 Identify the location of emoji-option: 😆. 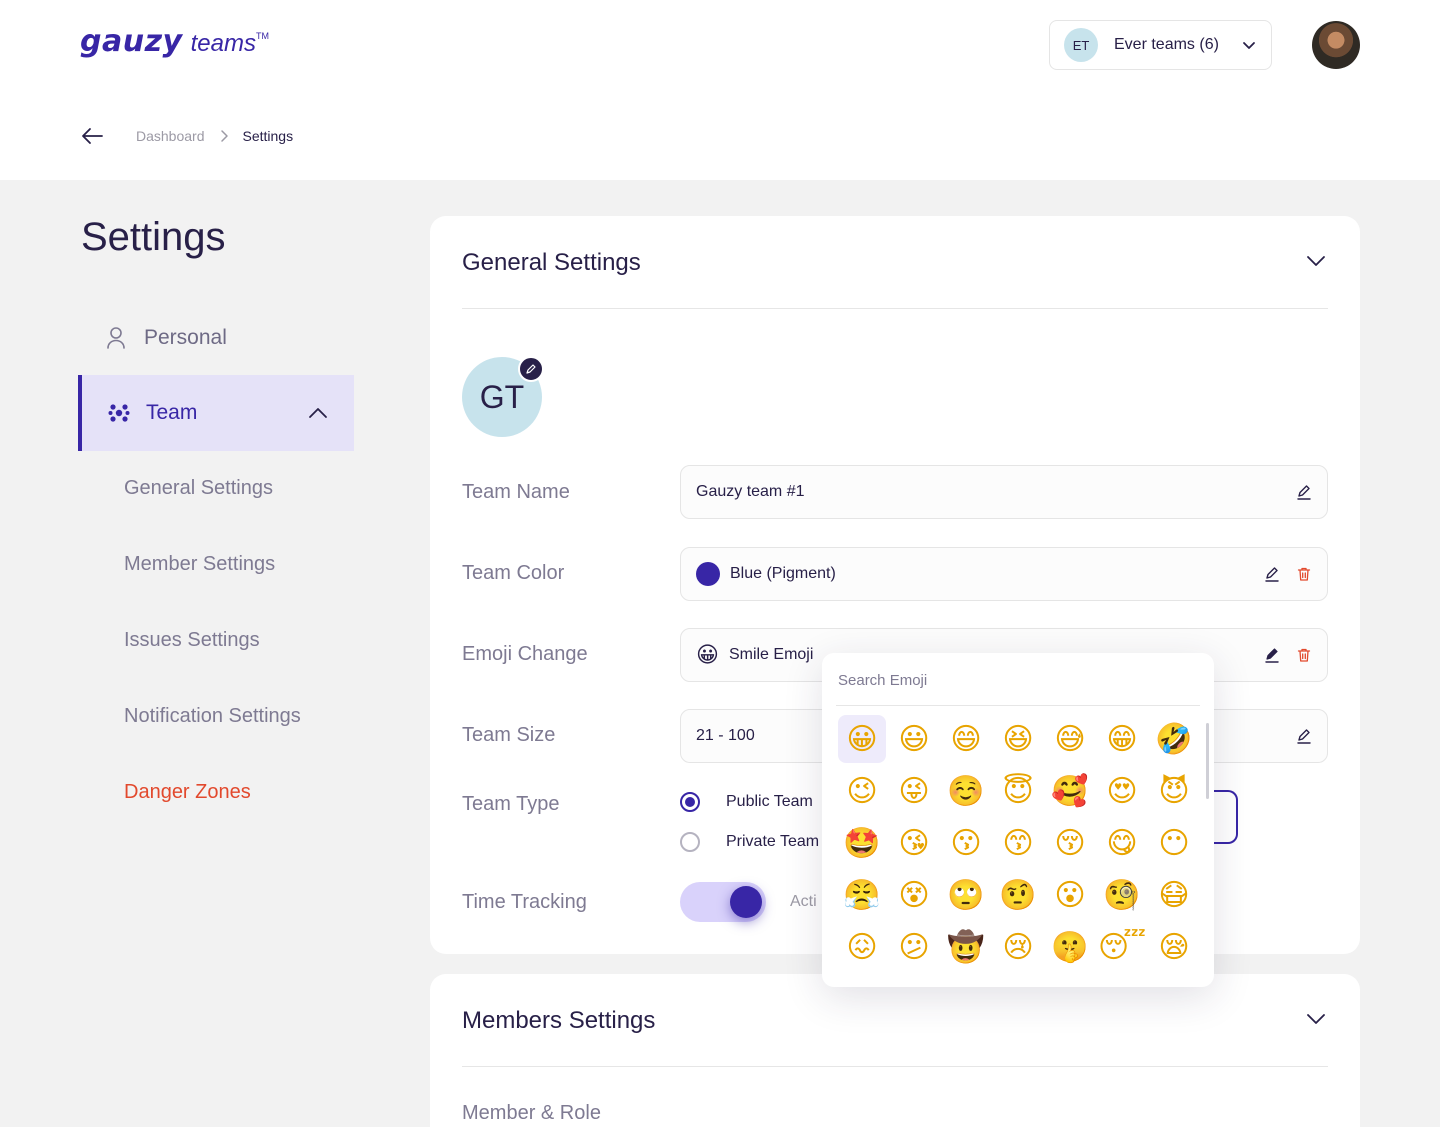
(1018, 739).